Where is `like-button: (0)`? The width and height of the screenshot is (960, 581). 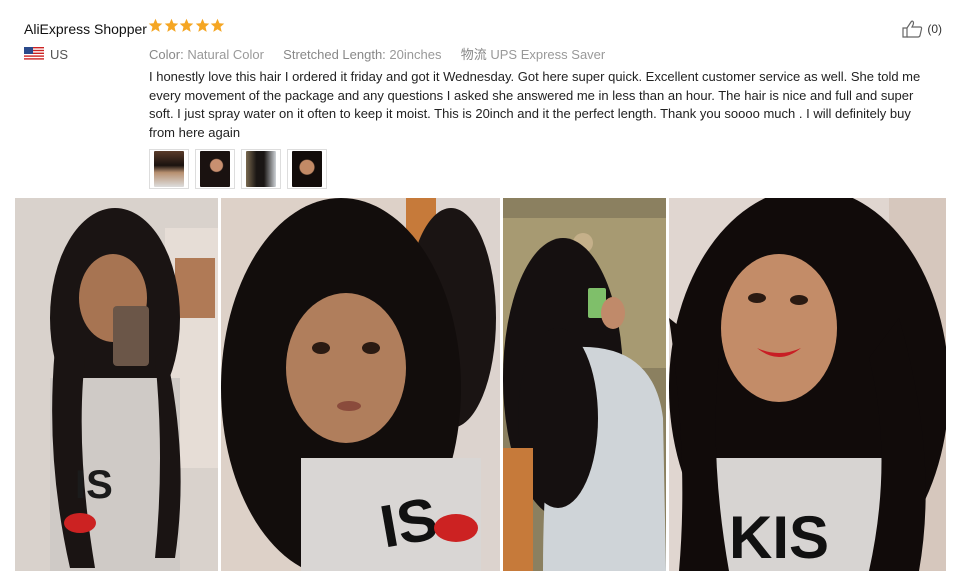
like-button: (0) is located at coordinates (922, 29).